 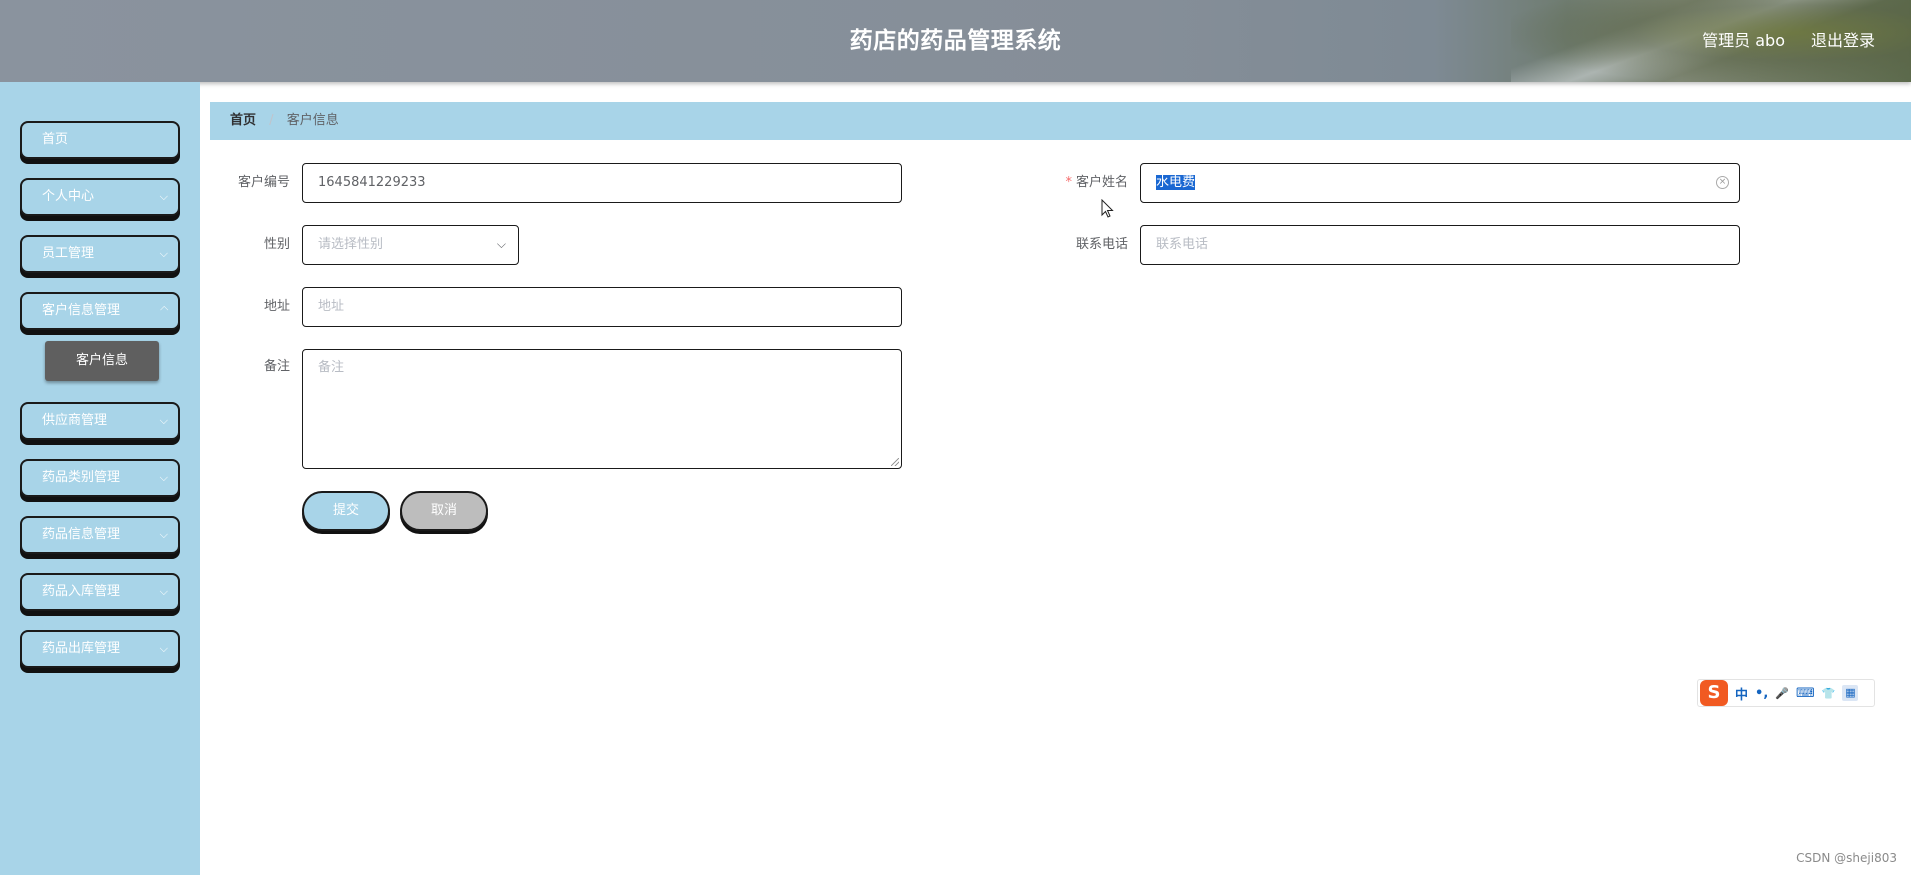 I want to click on apps-grid-icon: ▦, so click(x=1850, y=693).